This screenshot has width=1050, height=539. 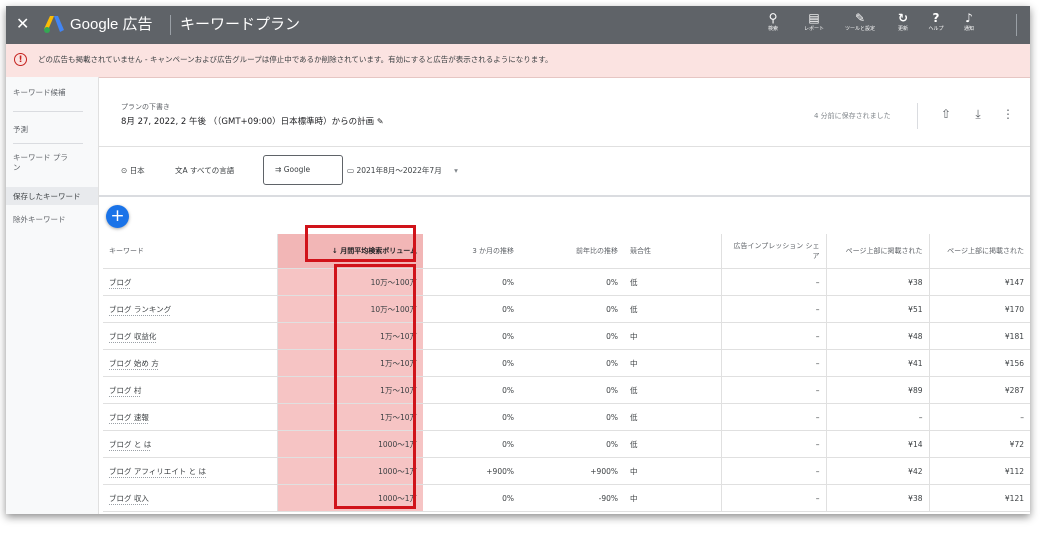 What do you see at coordinates (860, 18) in the screenshot?
I see `wrench-icon: ✎` at bounding box center [860, 18].